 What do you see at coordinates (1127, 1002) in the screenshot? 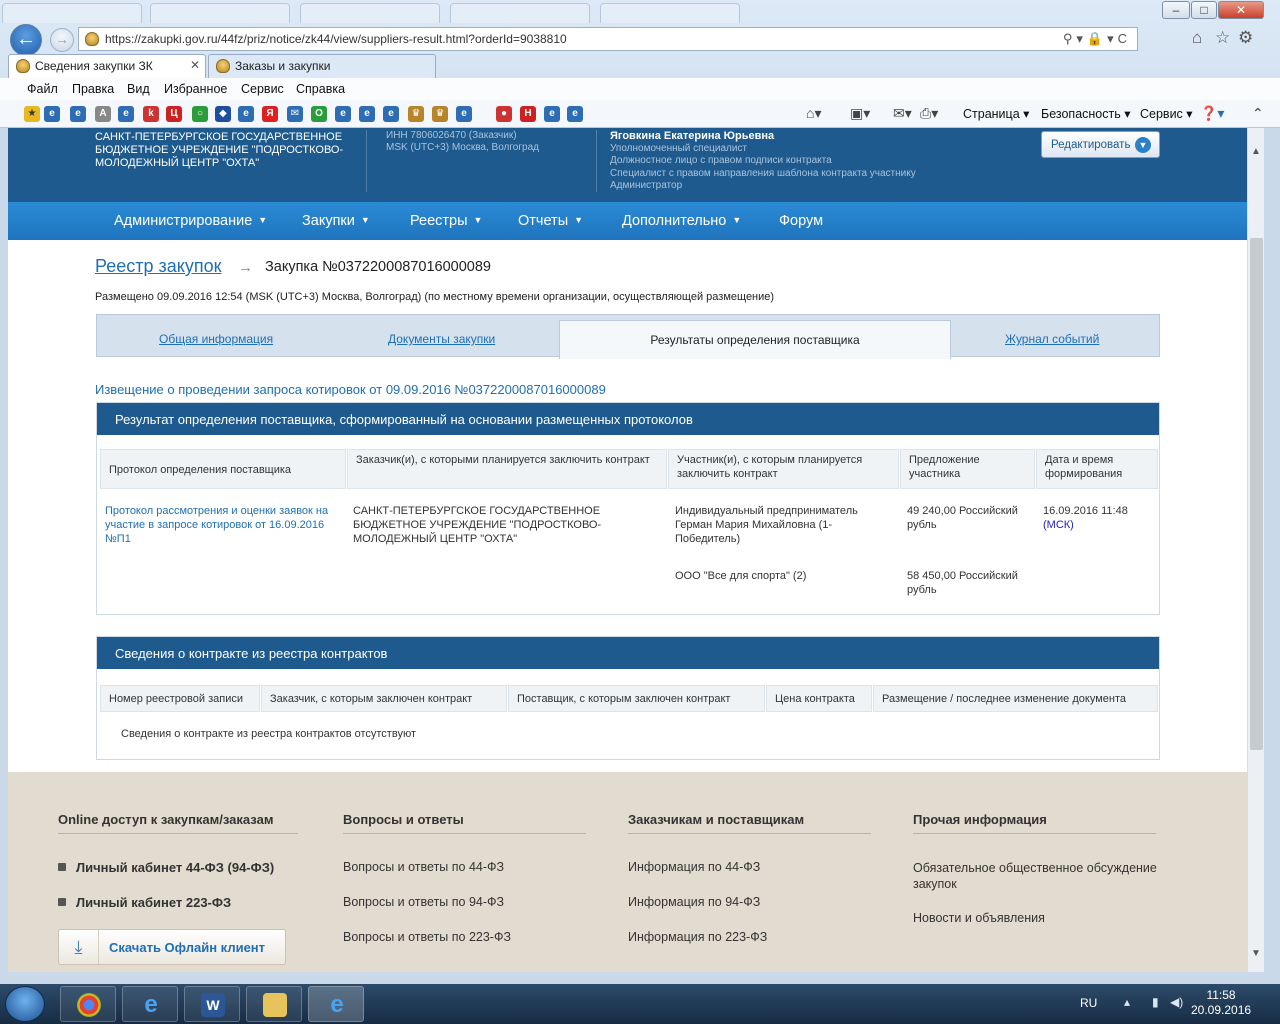
I see `tray-arrow-icon: ▴` at bounding box center [1127, 1002].